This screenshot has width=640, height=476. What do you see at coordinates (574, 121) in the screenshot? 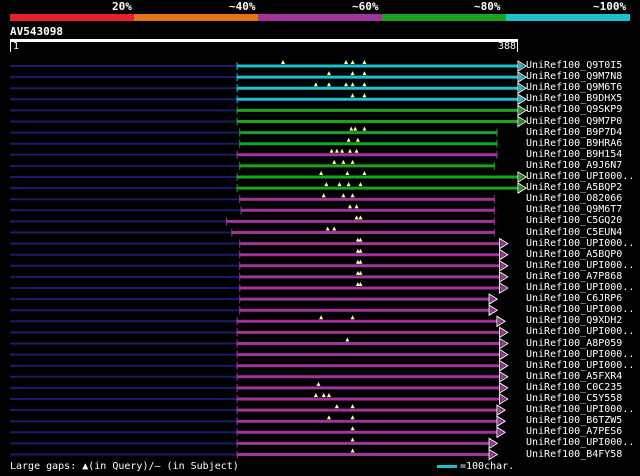
I see `hit-label: UniRef100_Q9M7P0` at bounding box center [574, 121].